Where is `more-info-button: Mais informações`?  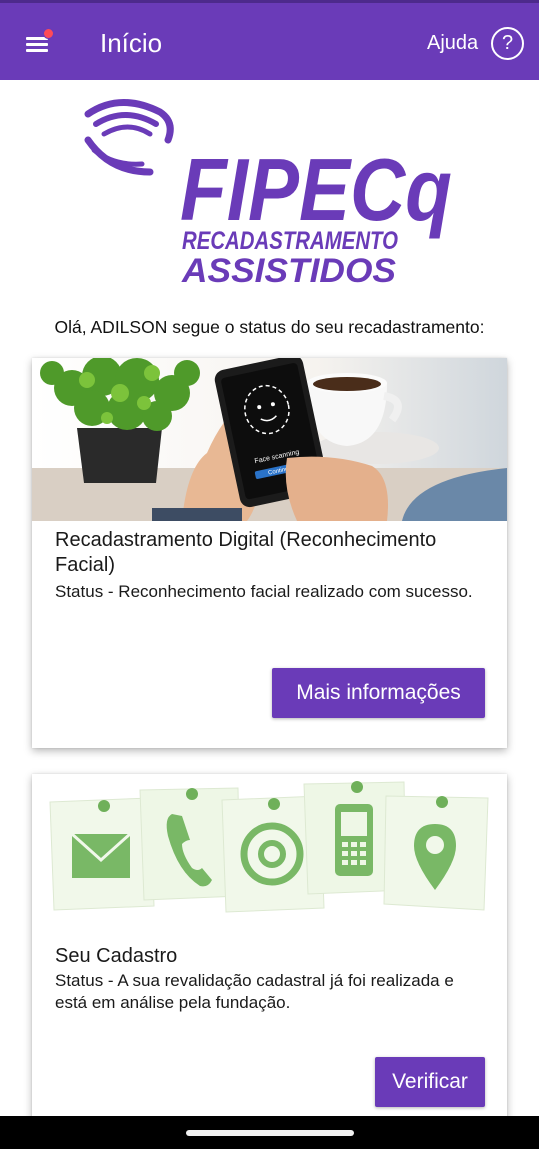 more-info-button: Mais informações is located at coordinates (378, 693).